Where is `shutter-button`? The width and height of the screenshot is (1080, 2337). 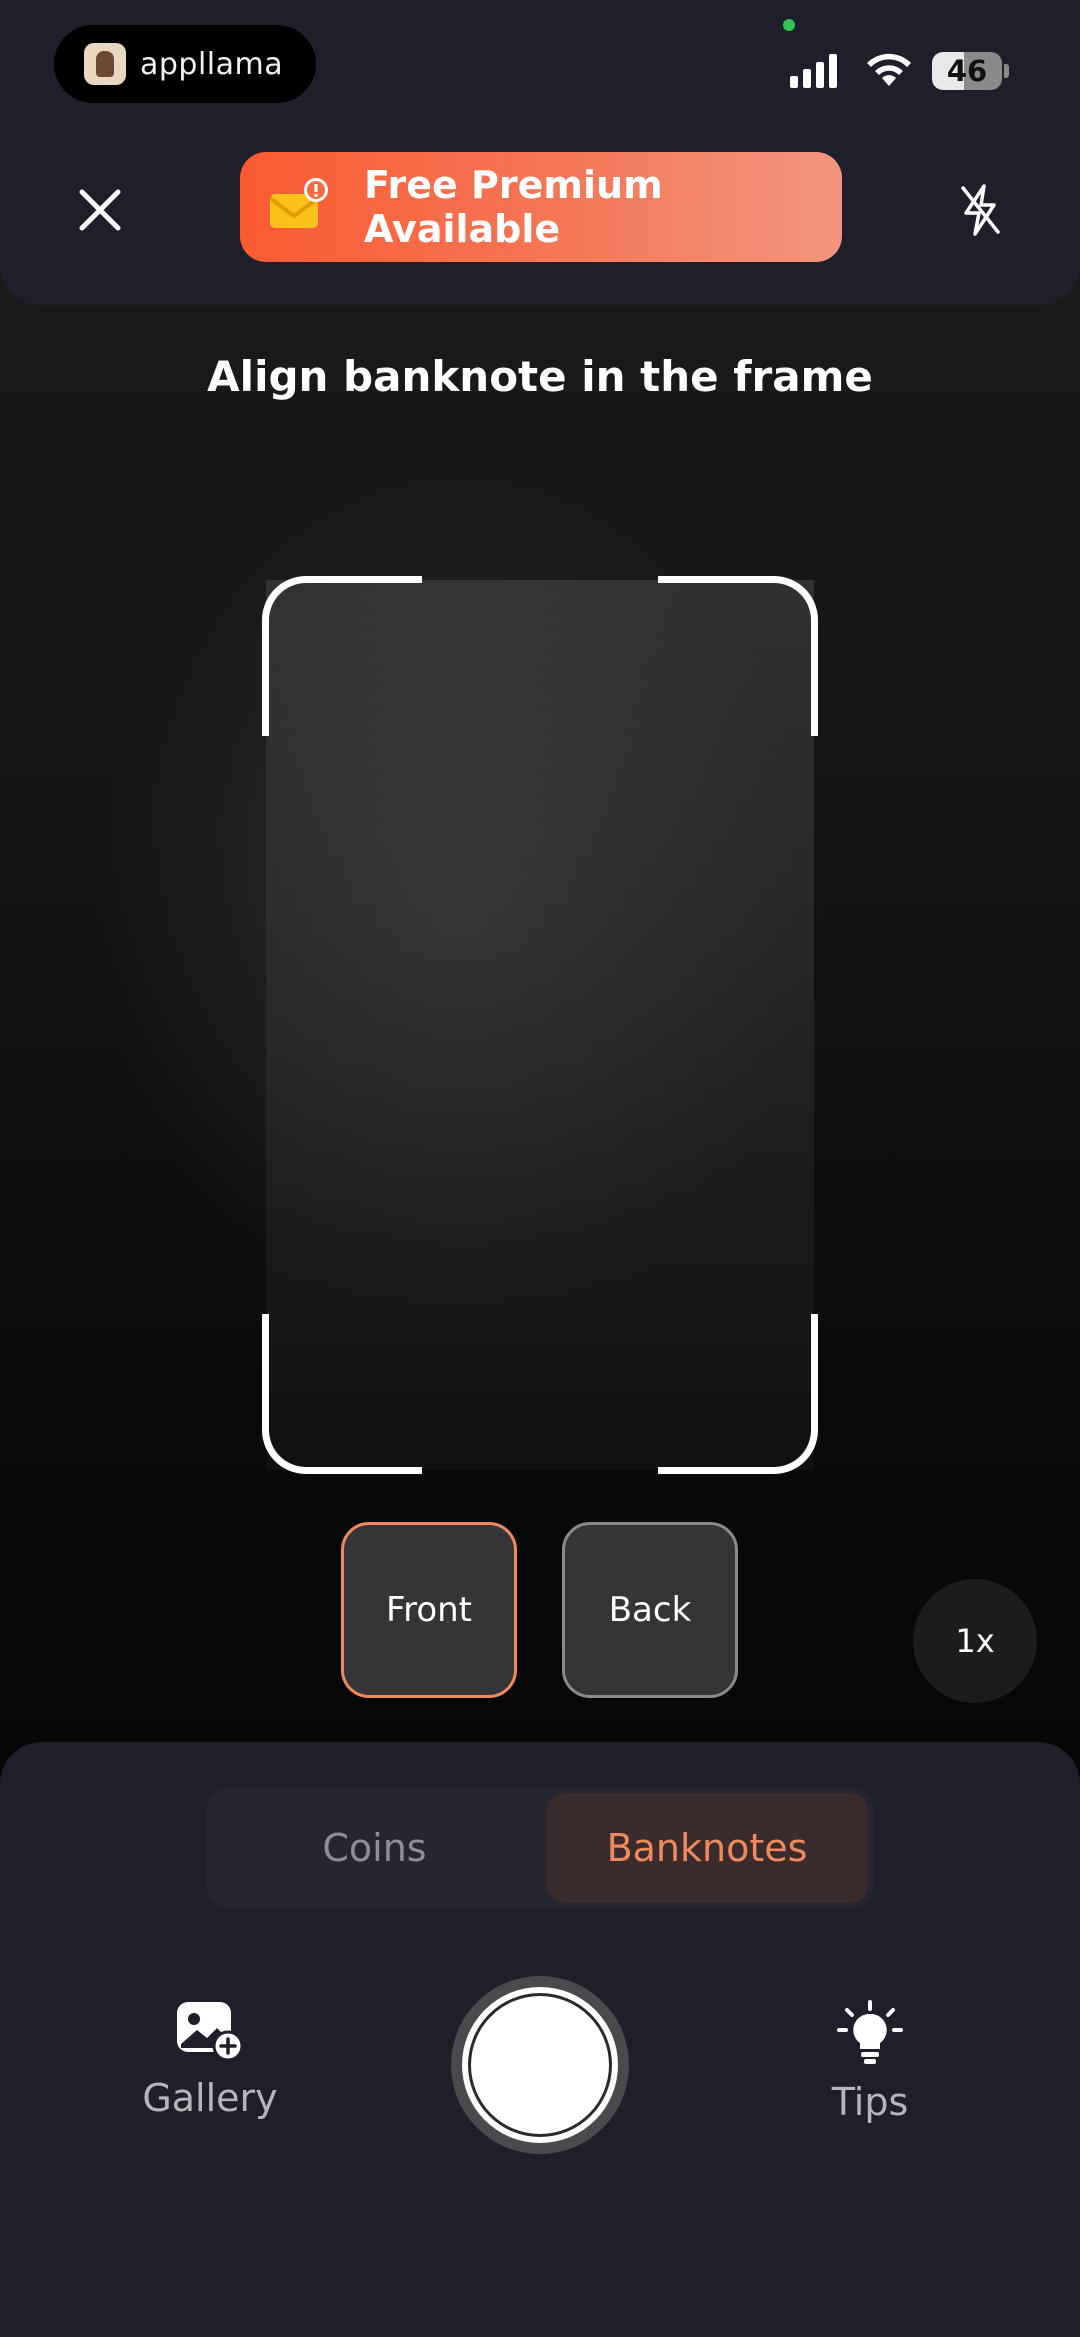 shutter-button is located at coordinates (540, 2065).